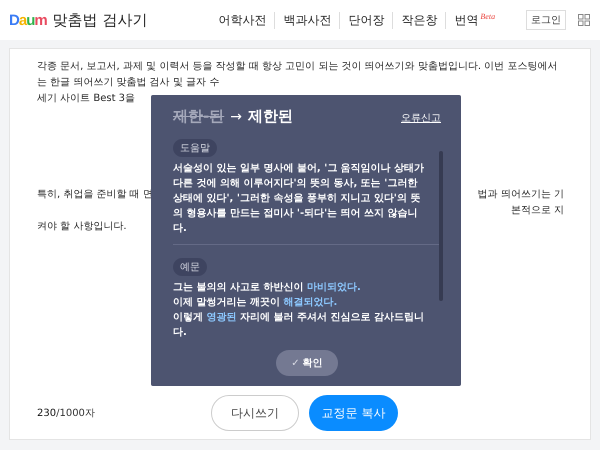  Describe the element at coordinates (421, 118) in the screenshot. I see `report-error-link: 오류신고` at that location.